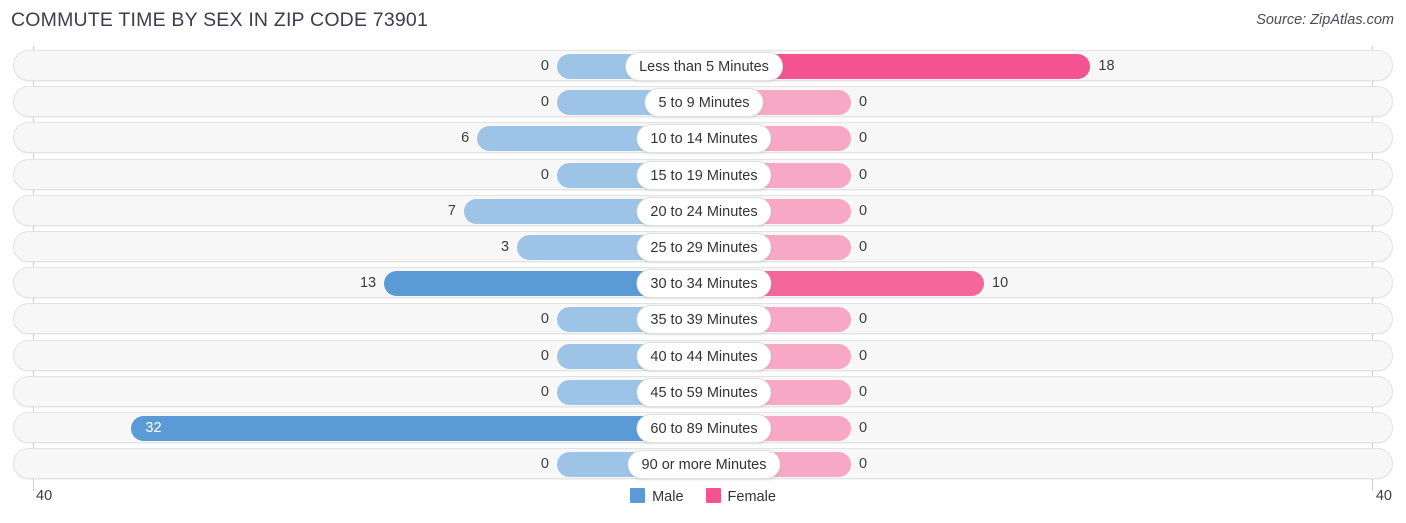 The image size is (1406, 523). Describe the element at coordinates (465, 138) in the screenshot. I see `value-label-male: 6` at that location.